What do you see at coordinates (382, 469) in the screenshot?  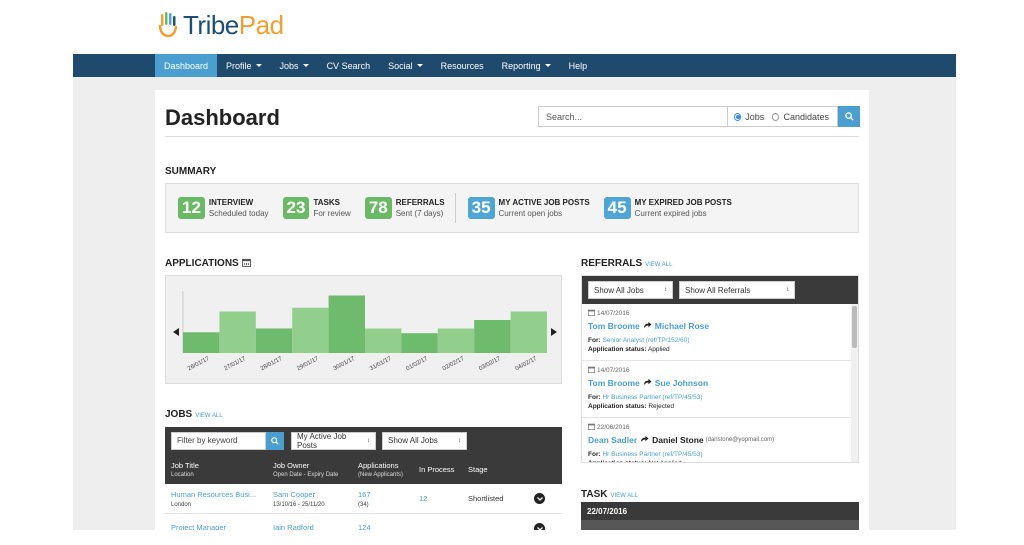 I see `col-applications: Applications (New Applicants)` at bounding box center [382, 469].